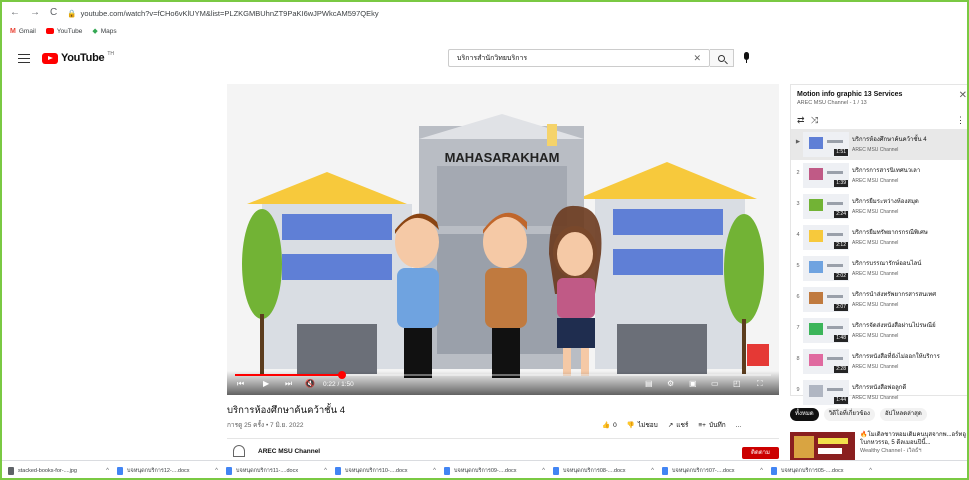  What do you see at coordinates (579, 58) in the screenshot?
I see `search-input: บริการสำนักวิทยบริการ ✕` at bounding box center [579, 58].